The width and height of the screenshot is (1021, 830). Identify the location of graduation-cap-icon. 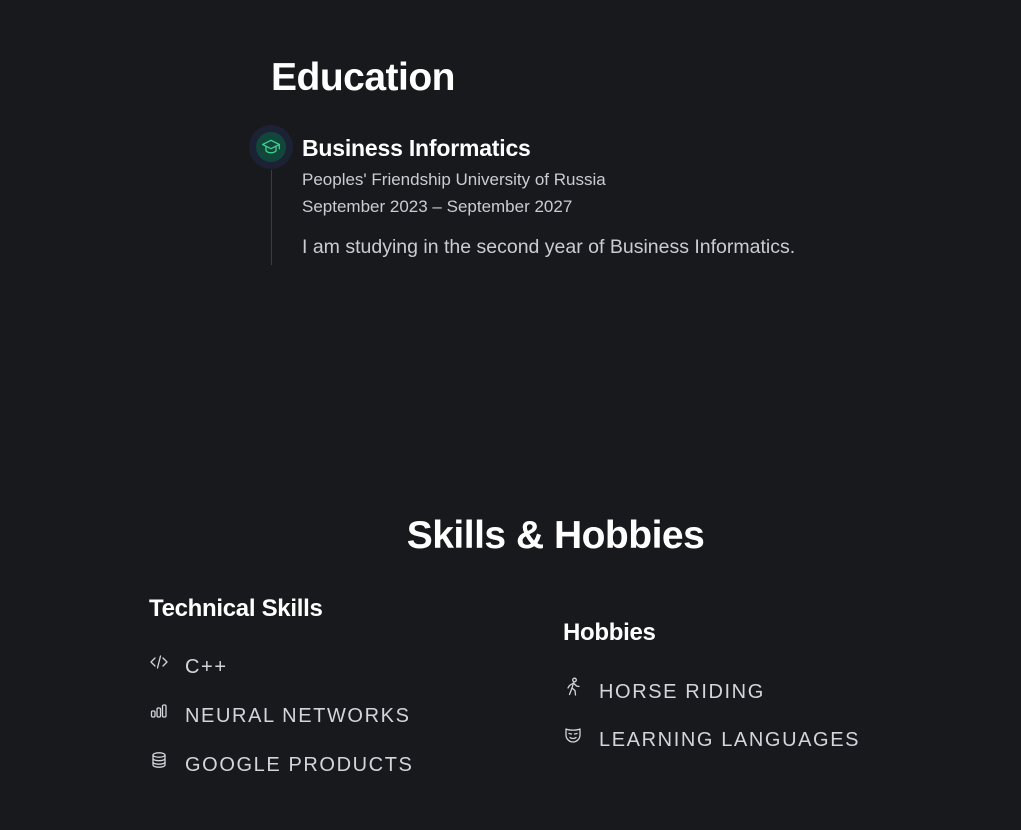
(271, 147).